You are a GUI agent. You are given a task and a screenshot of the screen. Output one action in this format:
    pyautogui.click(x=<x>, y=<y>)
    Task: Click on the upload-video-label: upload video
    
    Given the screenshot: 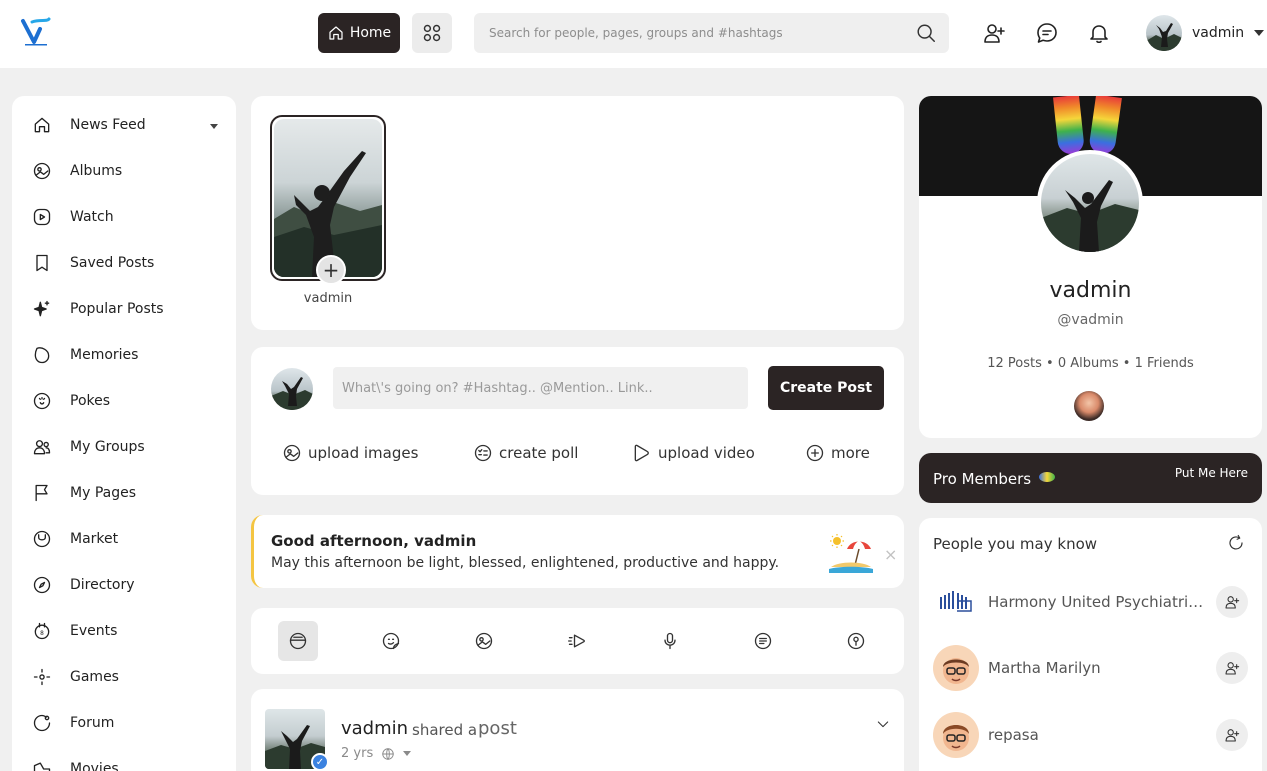 What is the action you would take?
    pyautogui.click(x=706, y=453)
    